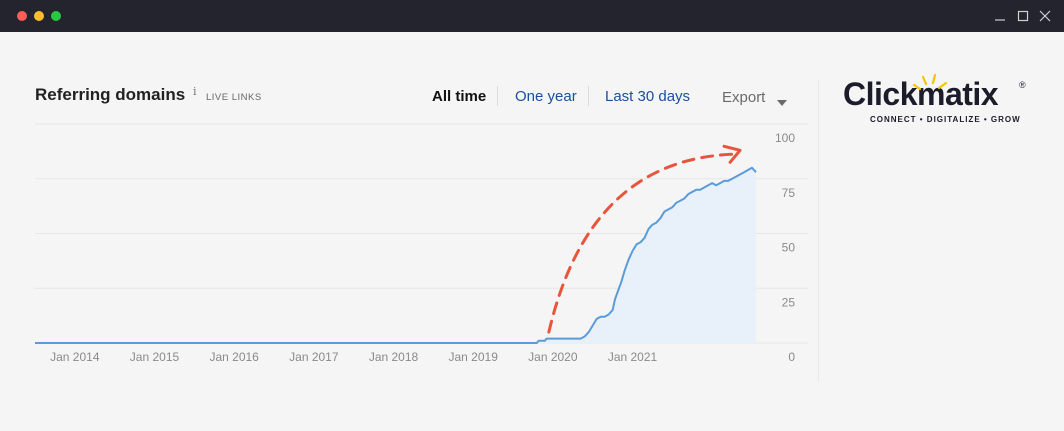  Describe the element at coordinates (818, 231) in the screenshot. I see `panel-divider` at that location.